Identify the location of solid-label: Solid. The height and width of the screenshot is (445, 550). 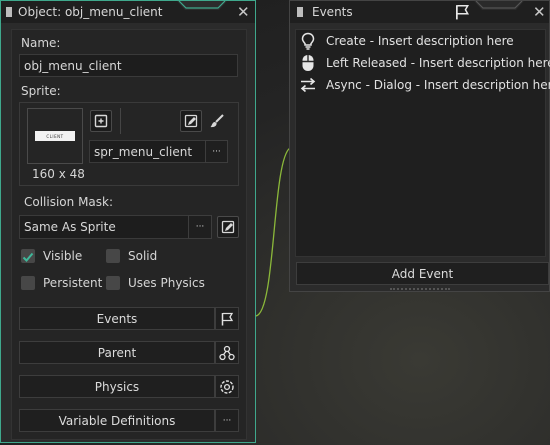
(143, 256).